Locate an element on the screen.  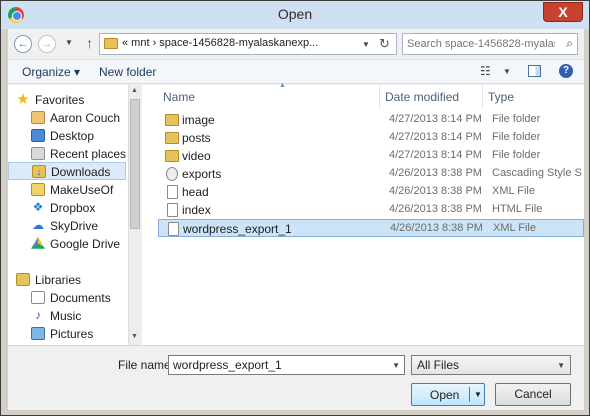
column-header-name-label: Name is located at coordinates (179, 97).